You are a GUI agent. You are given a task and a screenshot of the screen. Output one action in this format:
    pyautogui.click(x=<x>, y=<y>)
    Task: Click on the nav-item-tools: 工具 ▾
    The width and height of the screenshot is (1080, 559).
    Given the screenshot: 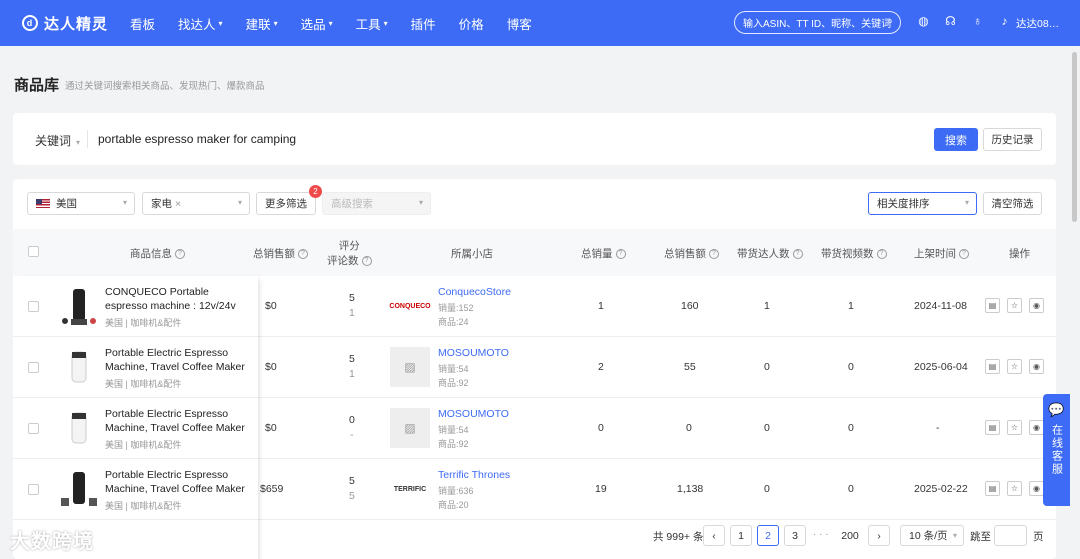 What is the action you would take?
    pyautogui.click(x=372, y=23)
    